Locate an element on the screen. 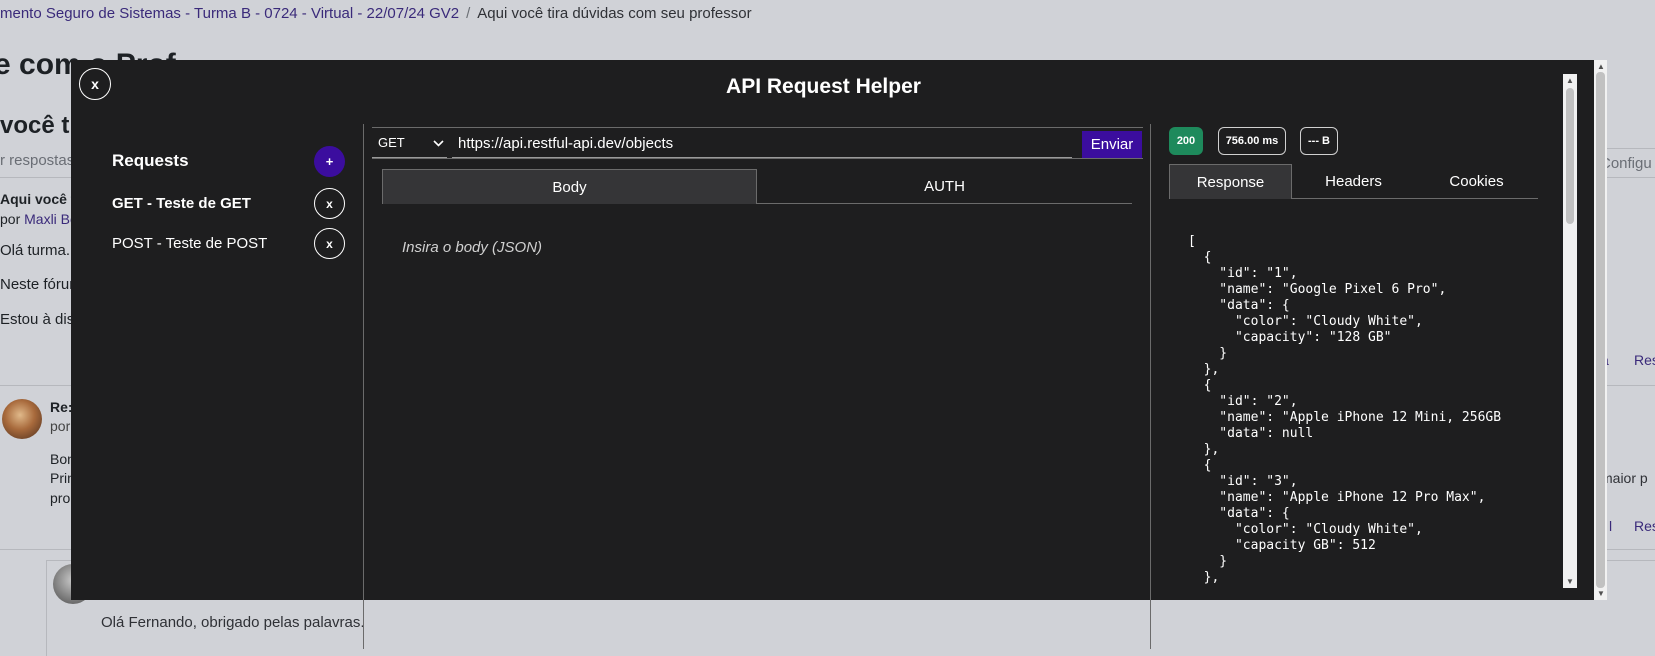 The image size is (1655, 656). tab-body: Body is located at coordinates (569, 186).